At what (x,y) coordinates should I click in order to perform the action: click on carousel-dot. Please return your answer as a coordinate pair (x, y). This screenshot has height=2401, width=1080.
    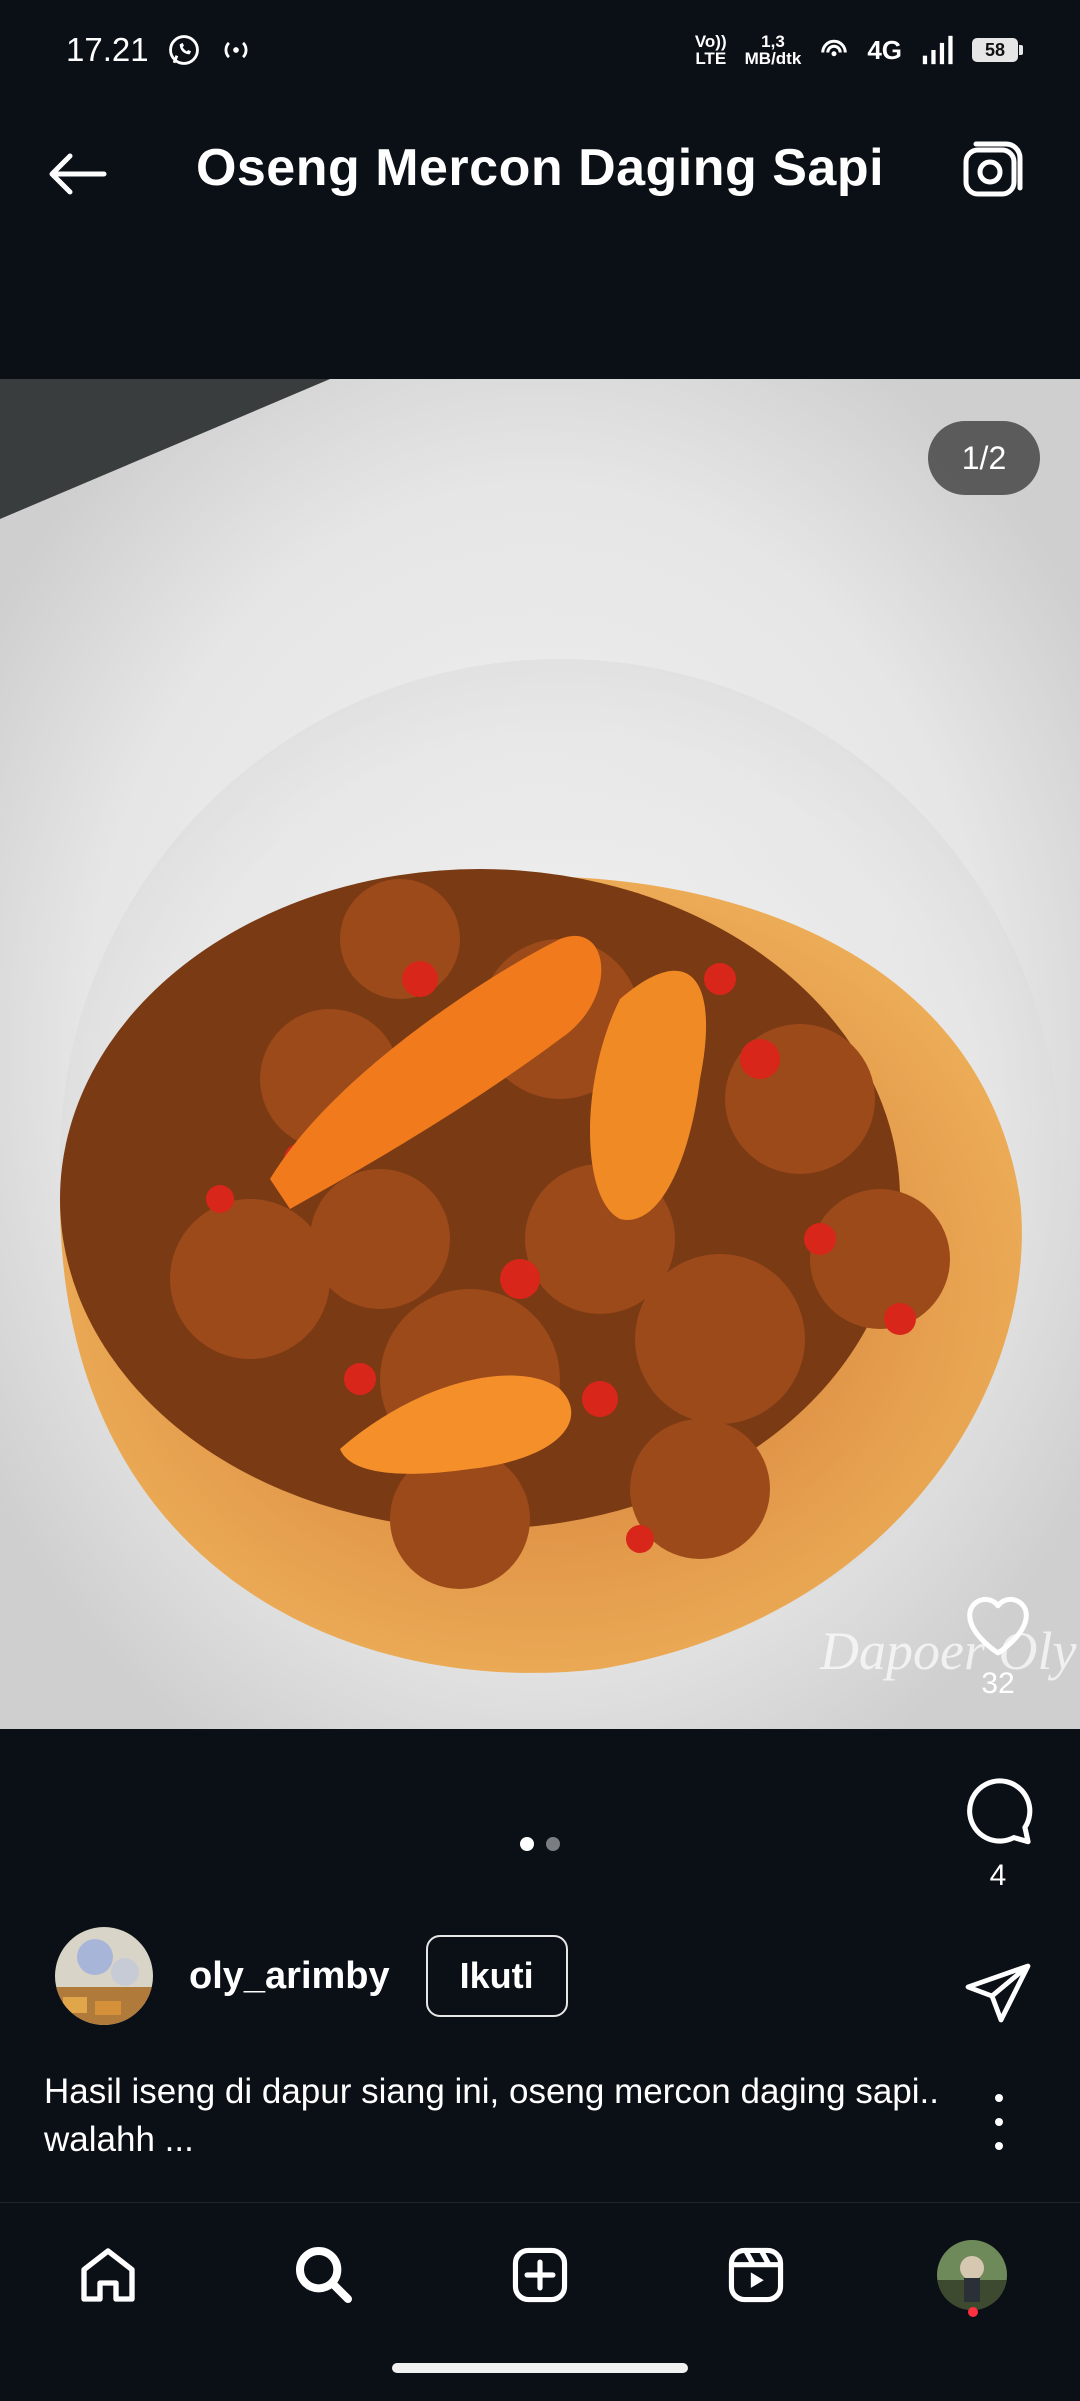
    Looking at the image, I should click on (553, 1844).